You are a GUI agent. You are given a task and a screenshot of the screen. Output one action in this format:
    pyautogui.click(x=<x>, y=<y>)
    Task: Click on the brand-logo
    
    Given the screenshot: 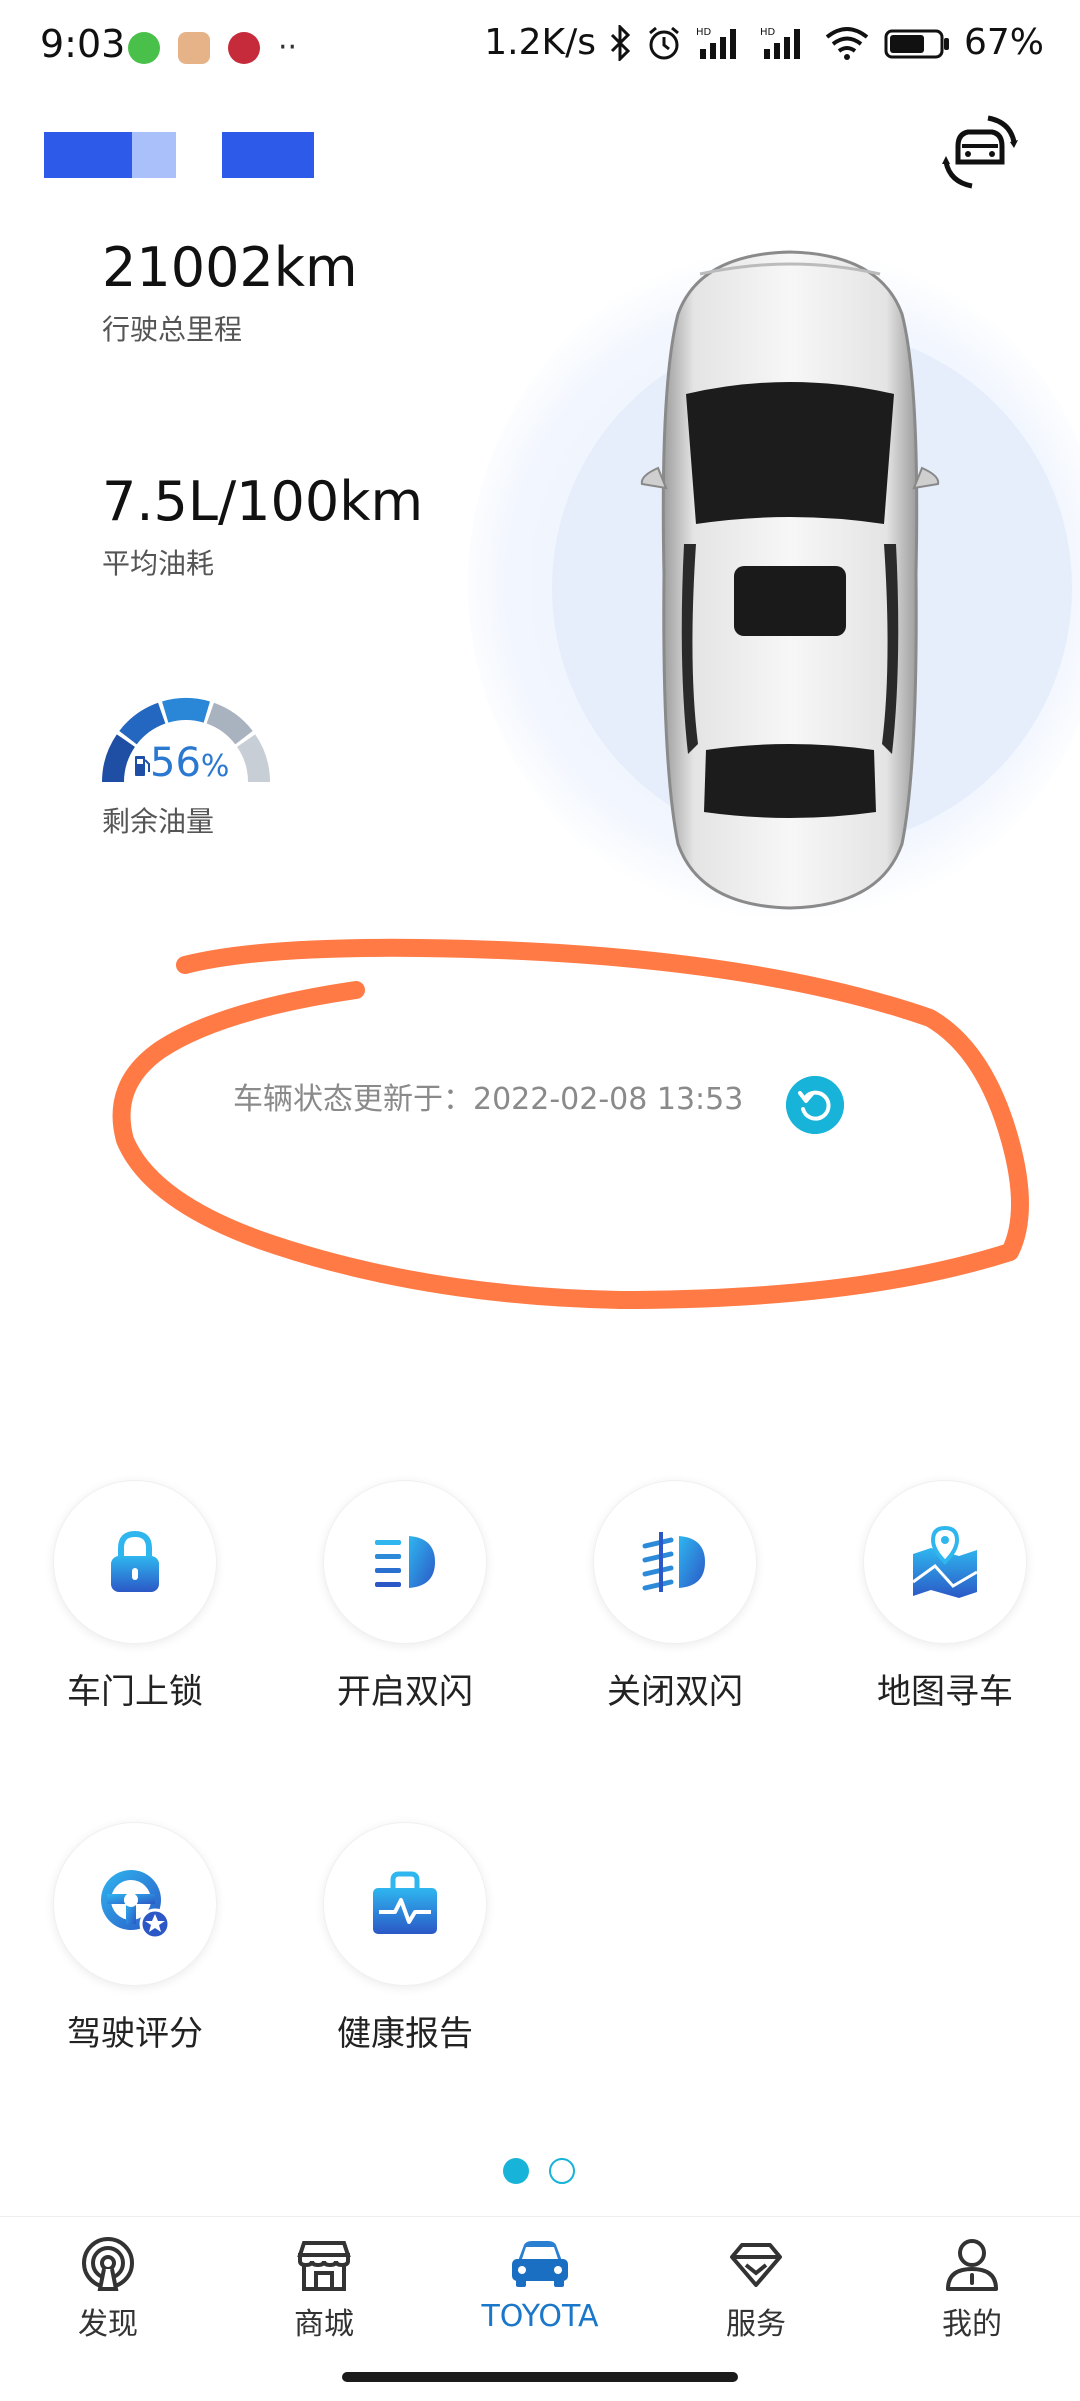 What is the action you would take?
    pyautogui.click(x=179, y=155)
    